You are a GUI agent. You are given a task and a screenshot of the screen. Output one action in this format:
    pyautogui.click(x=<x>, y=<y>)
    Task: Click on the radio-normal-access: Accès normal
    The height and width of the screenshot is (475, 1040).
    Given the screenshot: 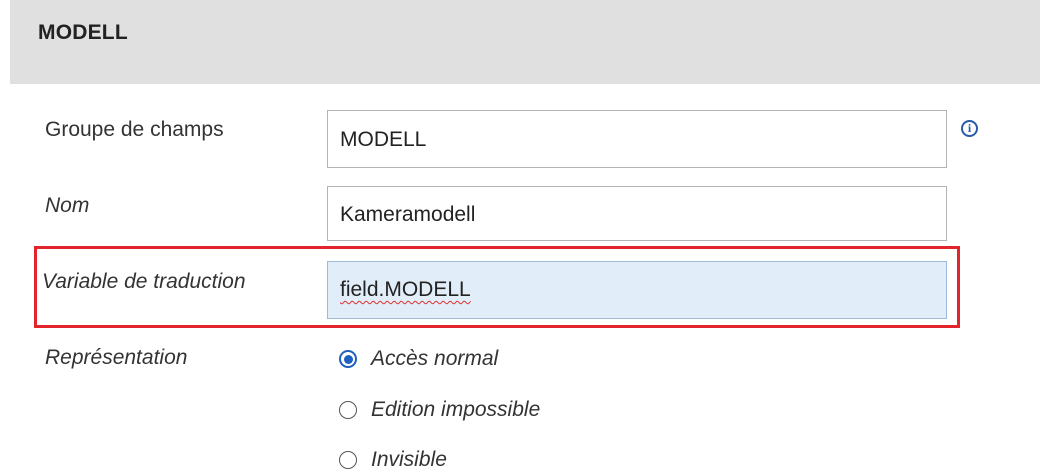 What is the action you would take?
    pyautogui.click(x=418, y=359)
    